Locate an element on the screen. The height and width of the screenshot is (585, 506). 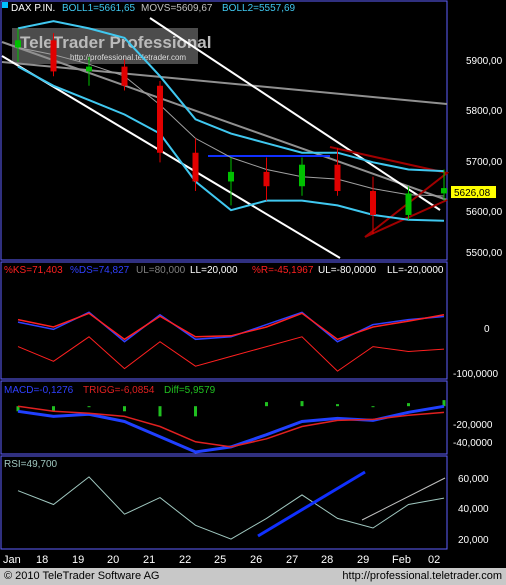
x-tick-label: 28 is located at coordinates (327, 560).